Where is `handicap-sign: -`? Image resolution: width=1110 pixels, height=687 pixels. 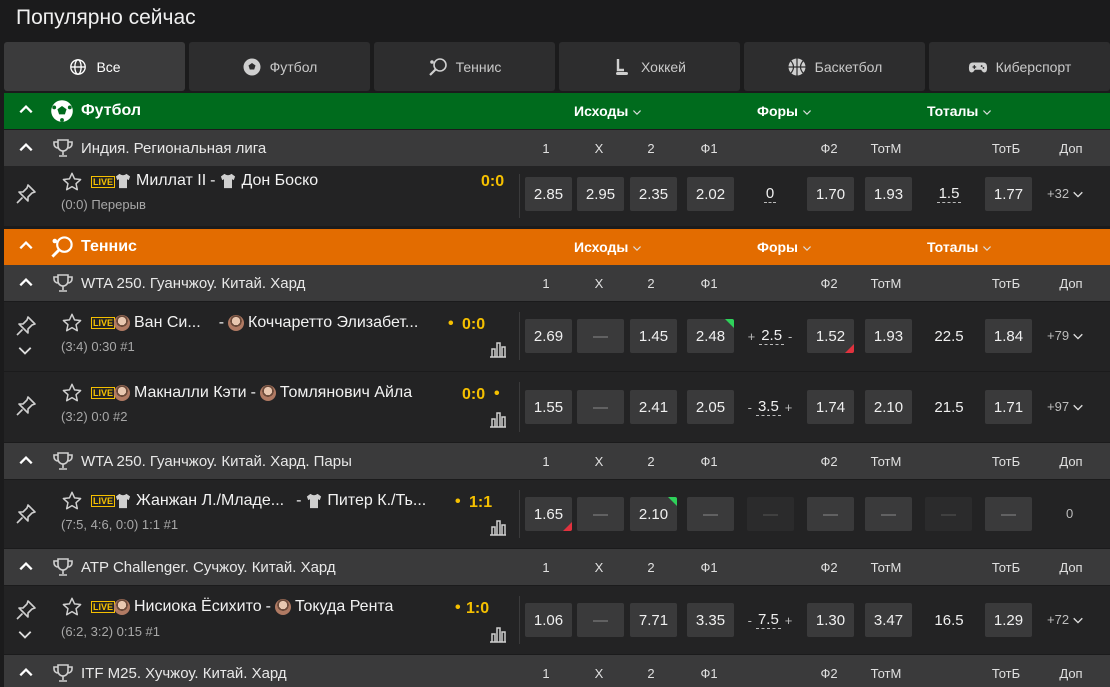
handicap-sign: - is located at coordinates (749, 407).